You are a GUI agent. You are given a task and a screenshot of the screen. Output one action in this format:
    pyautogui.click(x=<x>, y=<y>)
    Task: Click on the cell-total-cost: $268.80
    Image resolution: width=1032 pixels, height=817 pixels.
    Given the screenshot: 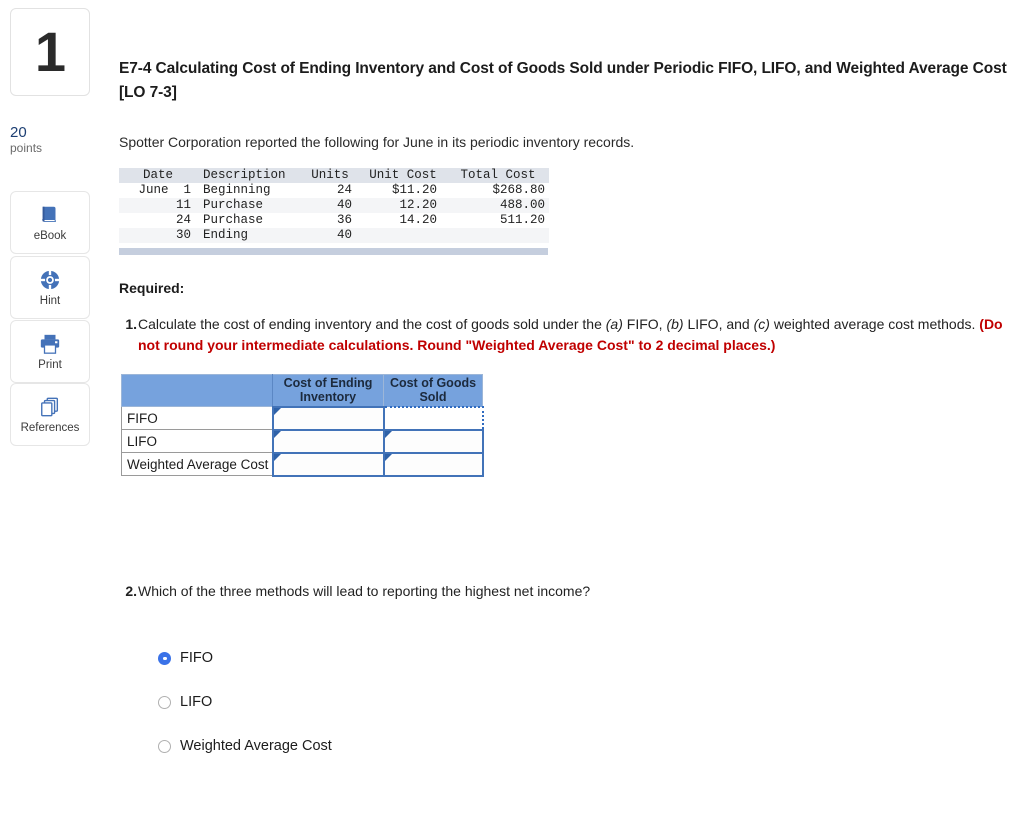 What is the action you would take?
    pyautogui.click(x=518, y=190)
    